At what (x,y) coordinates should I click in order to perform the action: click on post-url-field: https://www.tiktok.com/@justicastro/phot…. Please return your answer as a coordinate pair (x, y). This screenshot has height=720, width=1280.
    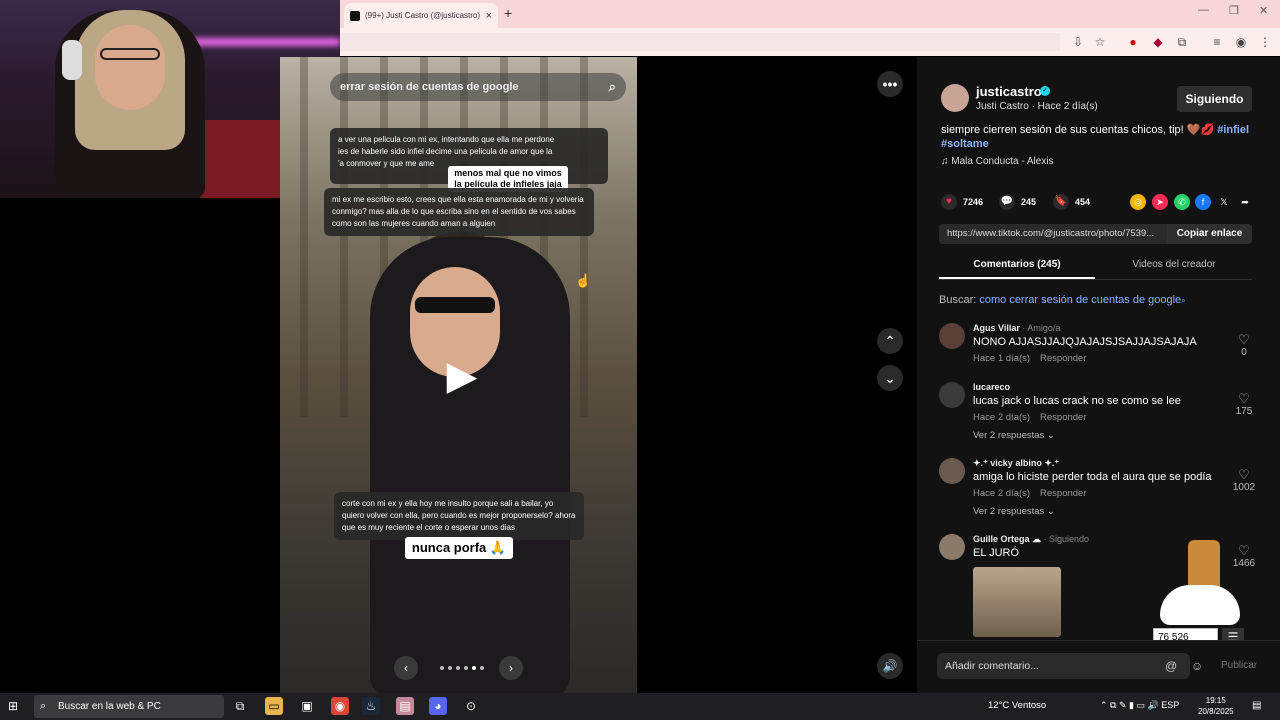
    Looking at the image, I should click on (1053, 234).